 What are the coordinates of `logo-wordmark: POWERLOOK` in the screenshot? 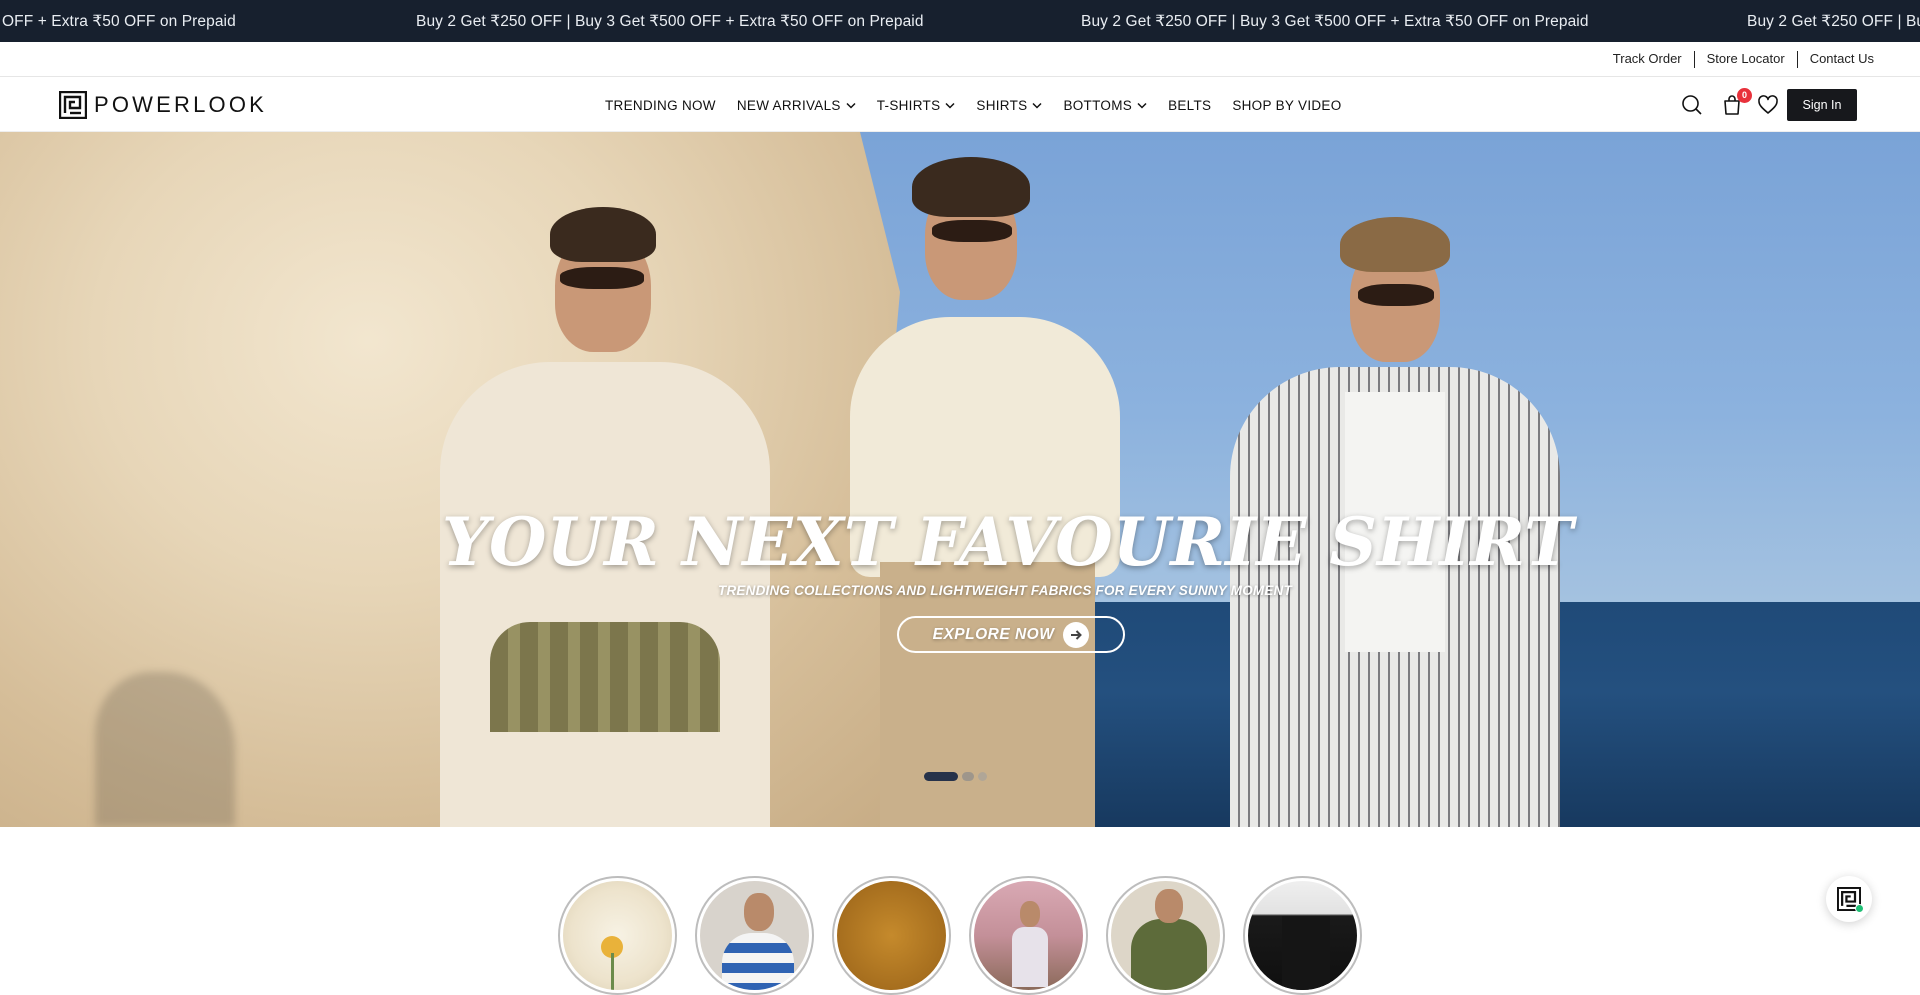 It's located at (181, 104).